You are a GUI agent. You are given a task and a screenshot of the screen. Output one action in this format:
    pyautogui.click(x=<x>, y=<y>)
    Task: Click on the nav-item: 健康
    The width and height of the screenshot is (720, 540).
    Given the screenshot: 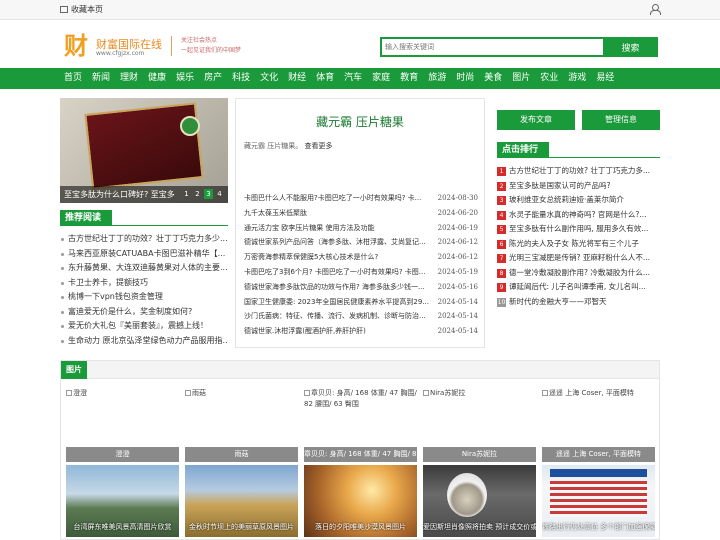 What is the action you would take?
    pyautogui.click(x=157, y=78)
    